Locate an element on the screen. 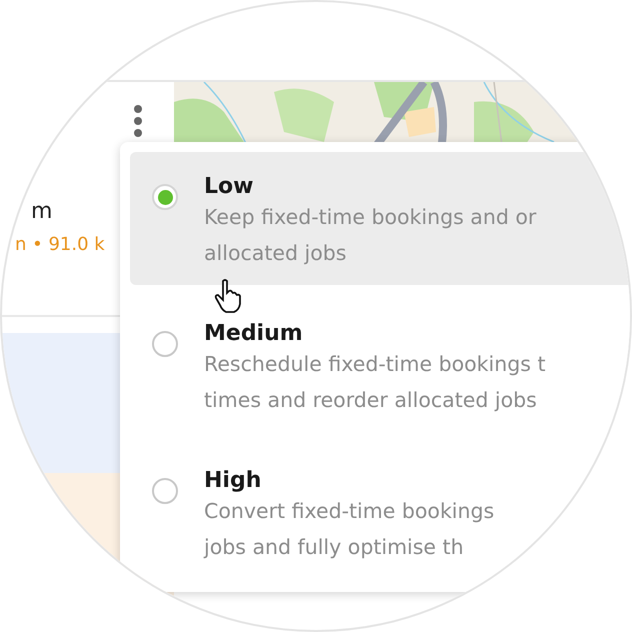  more-options-icon is located at coordinates (138, 121).